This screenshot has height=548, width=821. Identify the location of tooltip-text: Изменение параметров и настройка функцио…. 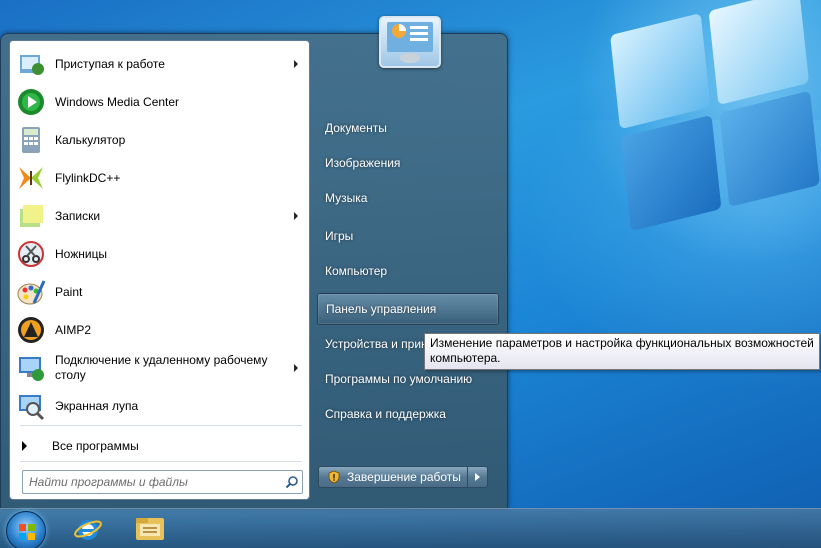
(622, 350).